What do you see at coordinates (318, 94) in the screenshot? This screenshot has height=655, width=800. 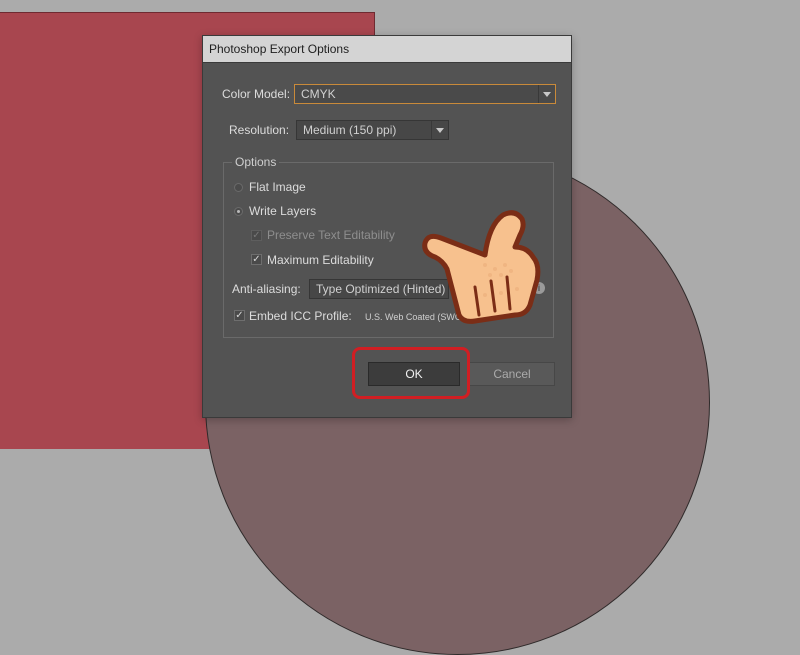 I see `color-model-value: CMYK` at bounding box center [318, 94].